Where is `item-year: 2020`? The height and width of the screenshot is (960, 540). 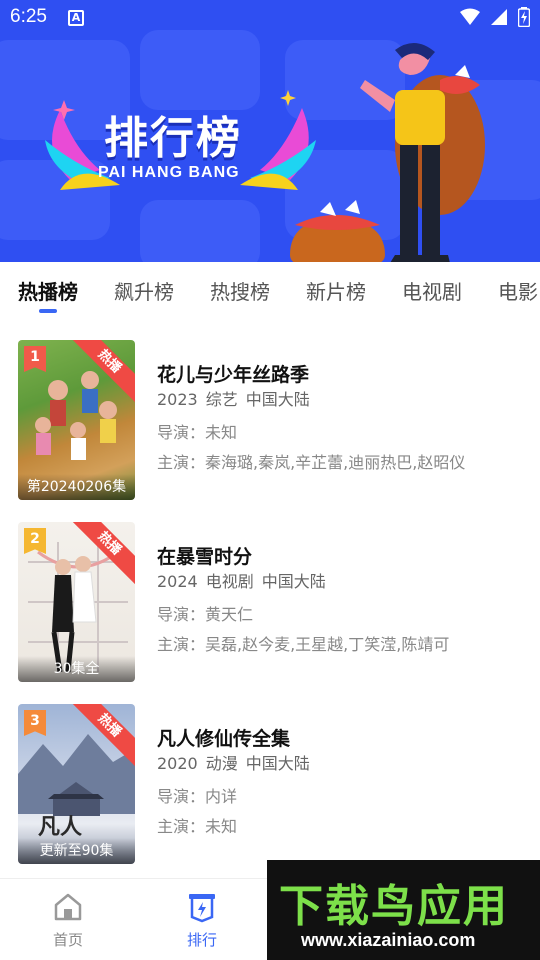 item-year: 2020 is located at coordinates (177, 763).